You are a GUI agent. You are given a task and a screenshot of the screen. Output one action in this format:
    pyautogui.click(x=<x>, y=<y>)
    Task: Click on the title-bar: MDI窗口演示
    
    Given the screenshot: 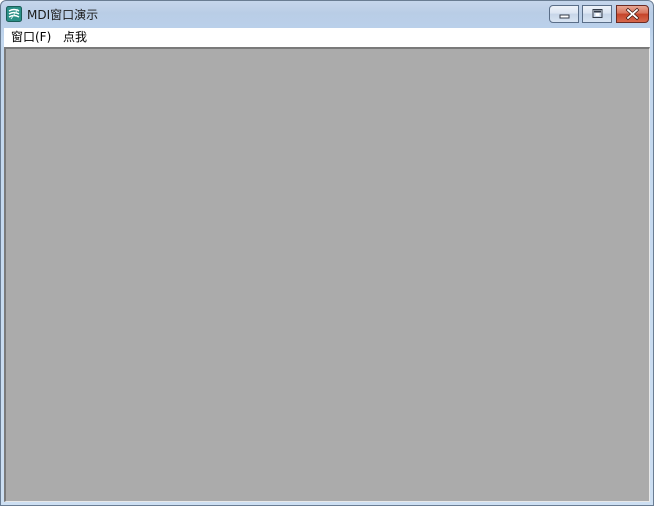 What is the action you would take?
    pyautogui.click(x=327, y=14)
    